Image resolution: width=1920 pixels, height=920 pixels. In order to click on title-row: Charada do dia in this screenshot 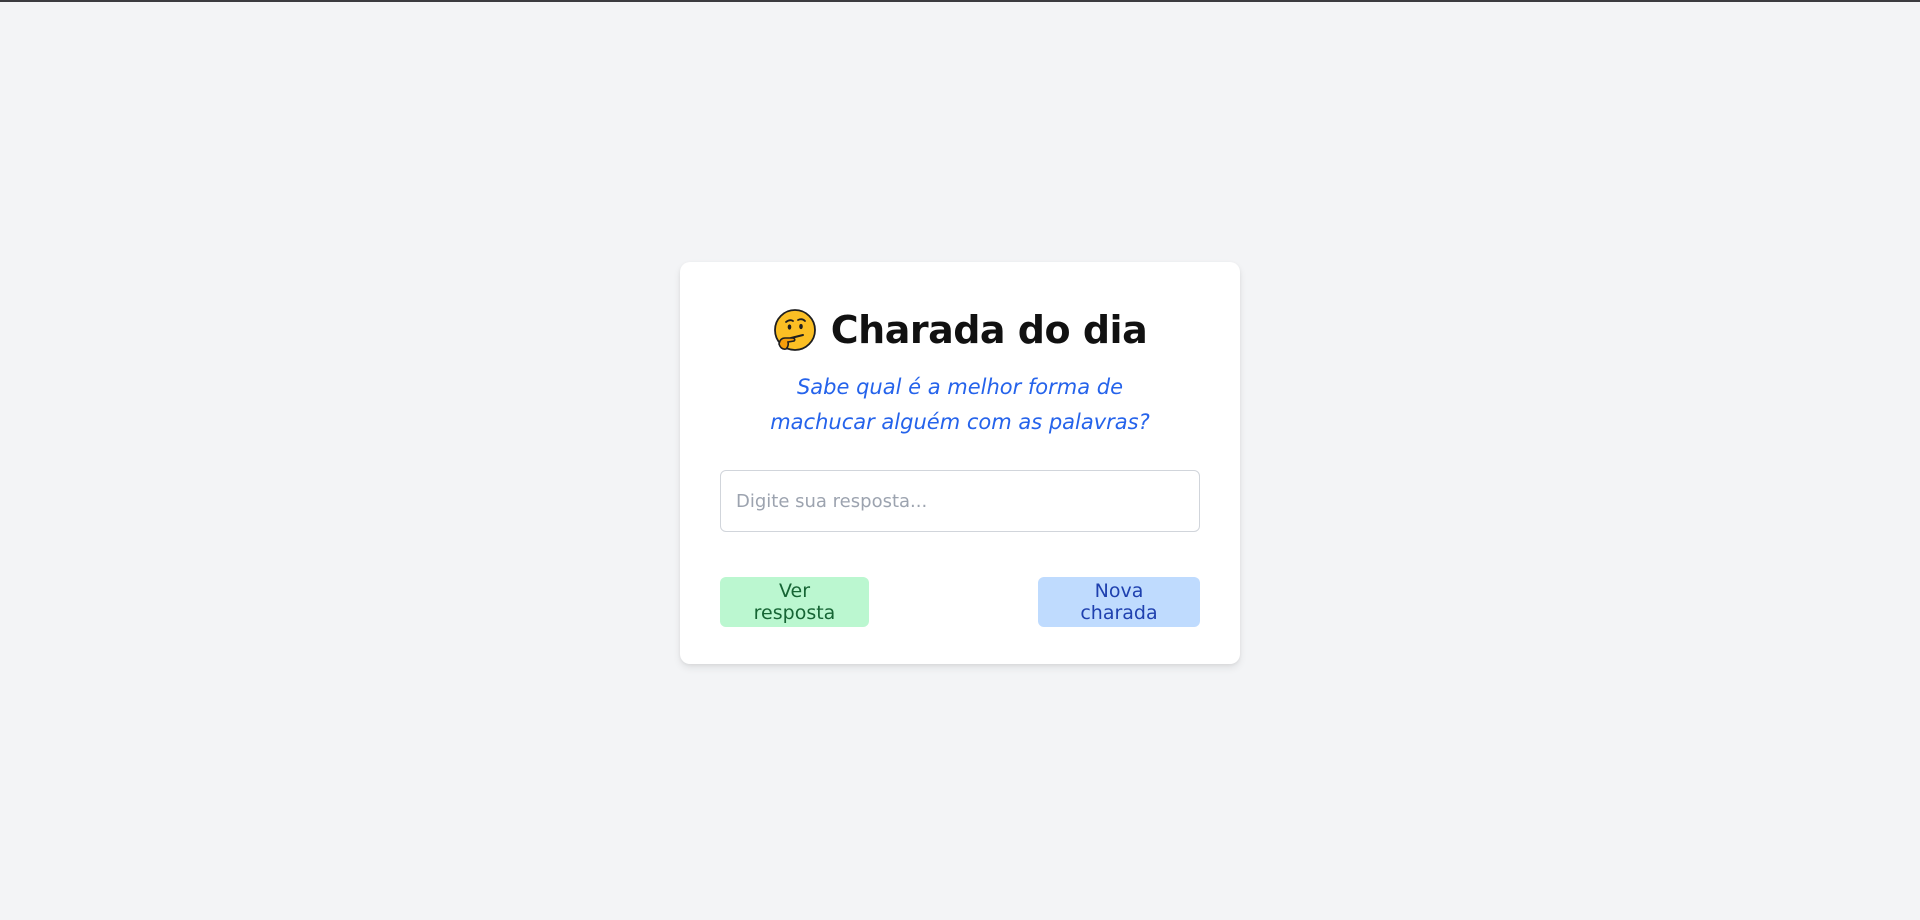, I will do `click(960, 330)`.